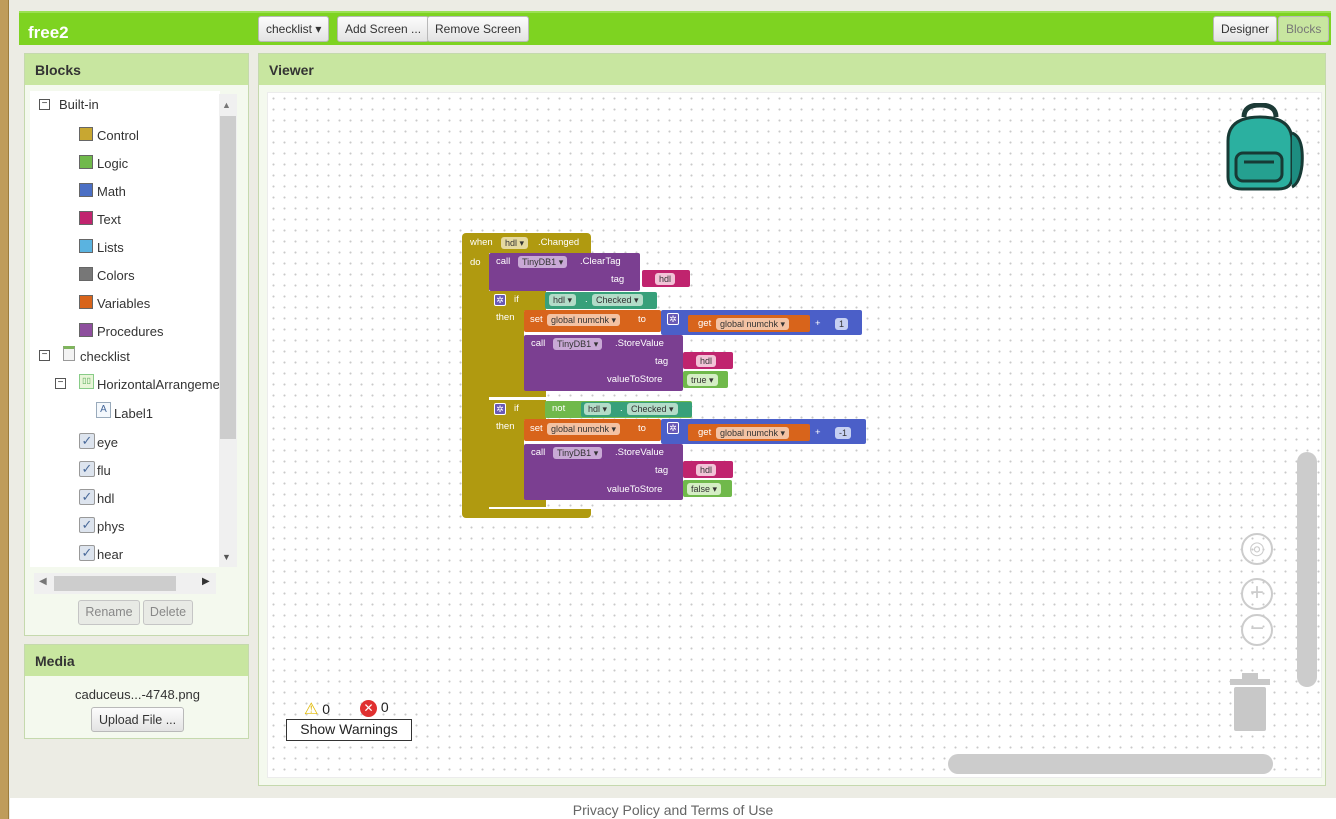 The width and height of the screenshot is (1336, 819). I want to click on tree-item-lists: Lists, so click(110, 247).